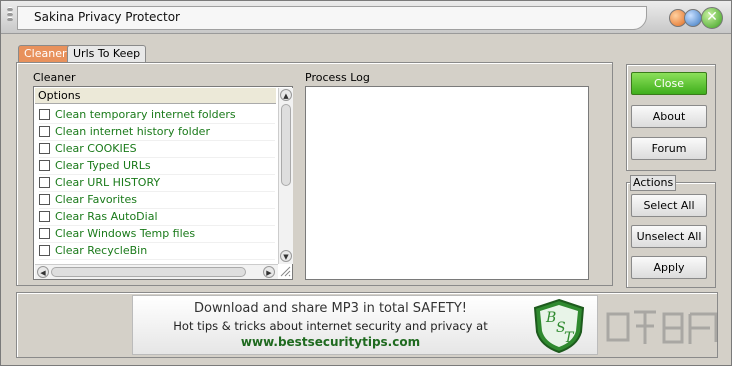  I want to click on scroll-right-icon: ▶, so click(269, 272).